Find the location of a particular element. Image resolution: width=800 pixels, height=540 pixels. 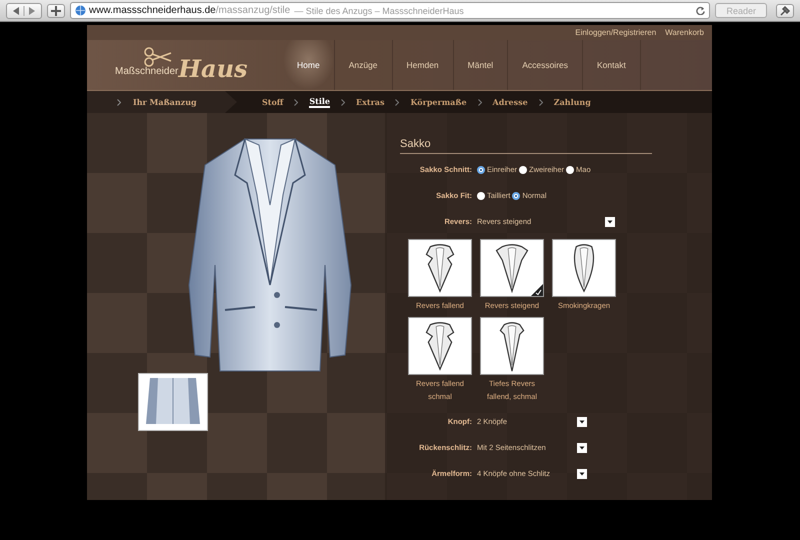

step-link: Körpermaße is located at coordinates (438, 102).